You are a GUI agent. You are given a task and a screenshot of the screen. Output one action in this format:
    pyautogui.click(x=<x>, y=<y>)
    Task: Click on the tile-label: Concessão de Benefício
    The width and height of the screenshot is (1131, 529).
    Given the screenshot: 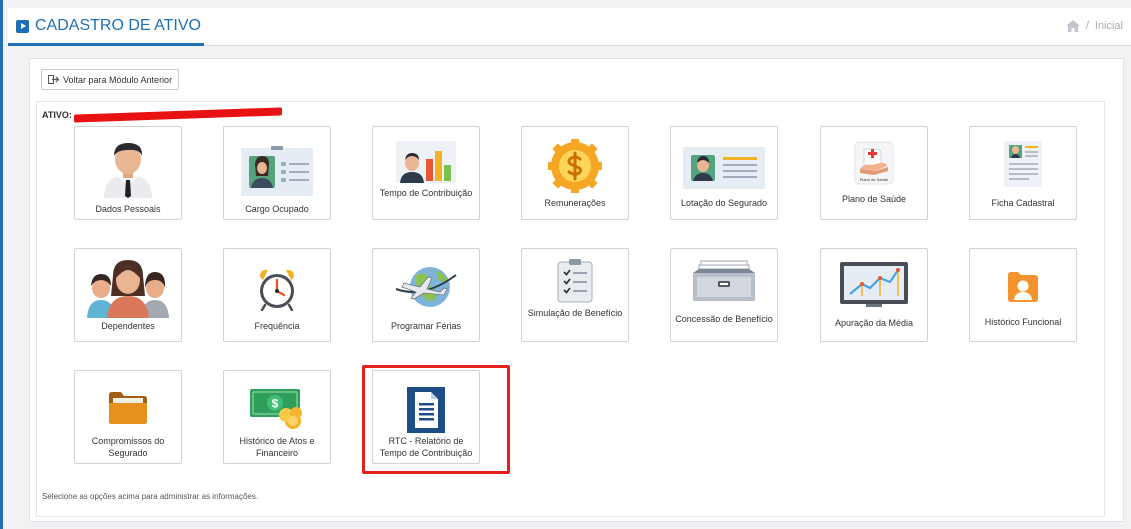 What is the action you would take?
    pyautogui.click(x=724, y=319)
    